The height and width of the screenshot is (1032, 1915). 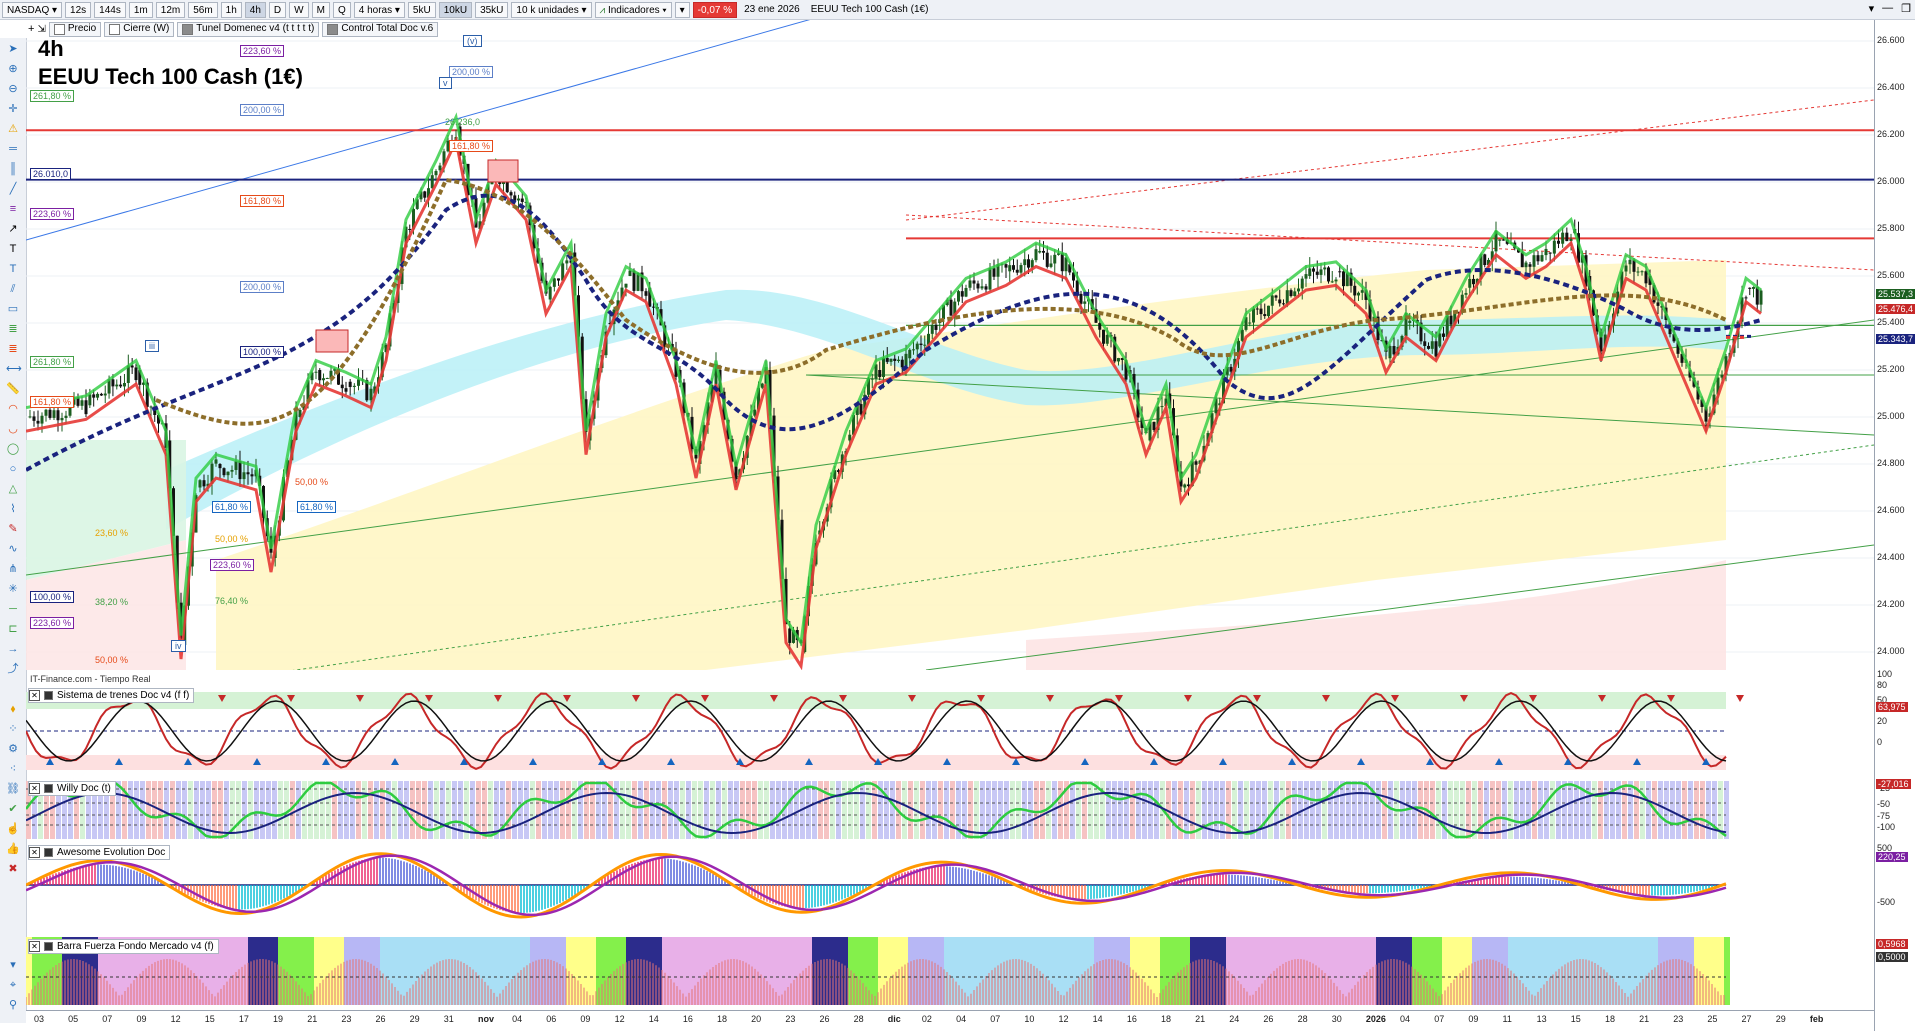 I want to click on awesome-panel, so click(x=950, y=887).